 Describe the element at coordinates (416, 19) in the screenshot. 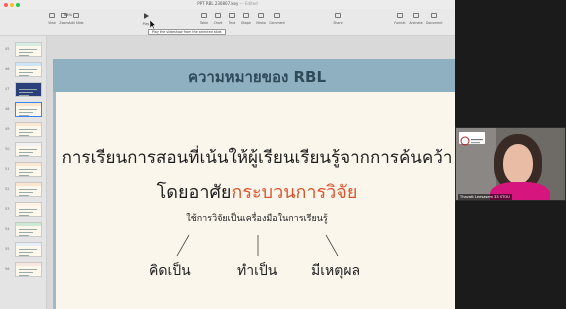

I see `toolbar-button-animate: Animate` at that location.